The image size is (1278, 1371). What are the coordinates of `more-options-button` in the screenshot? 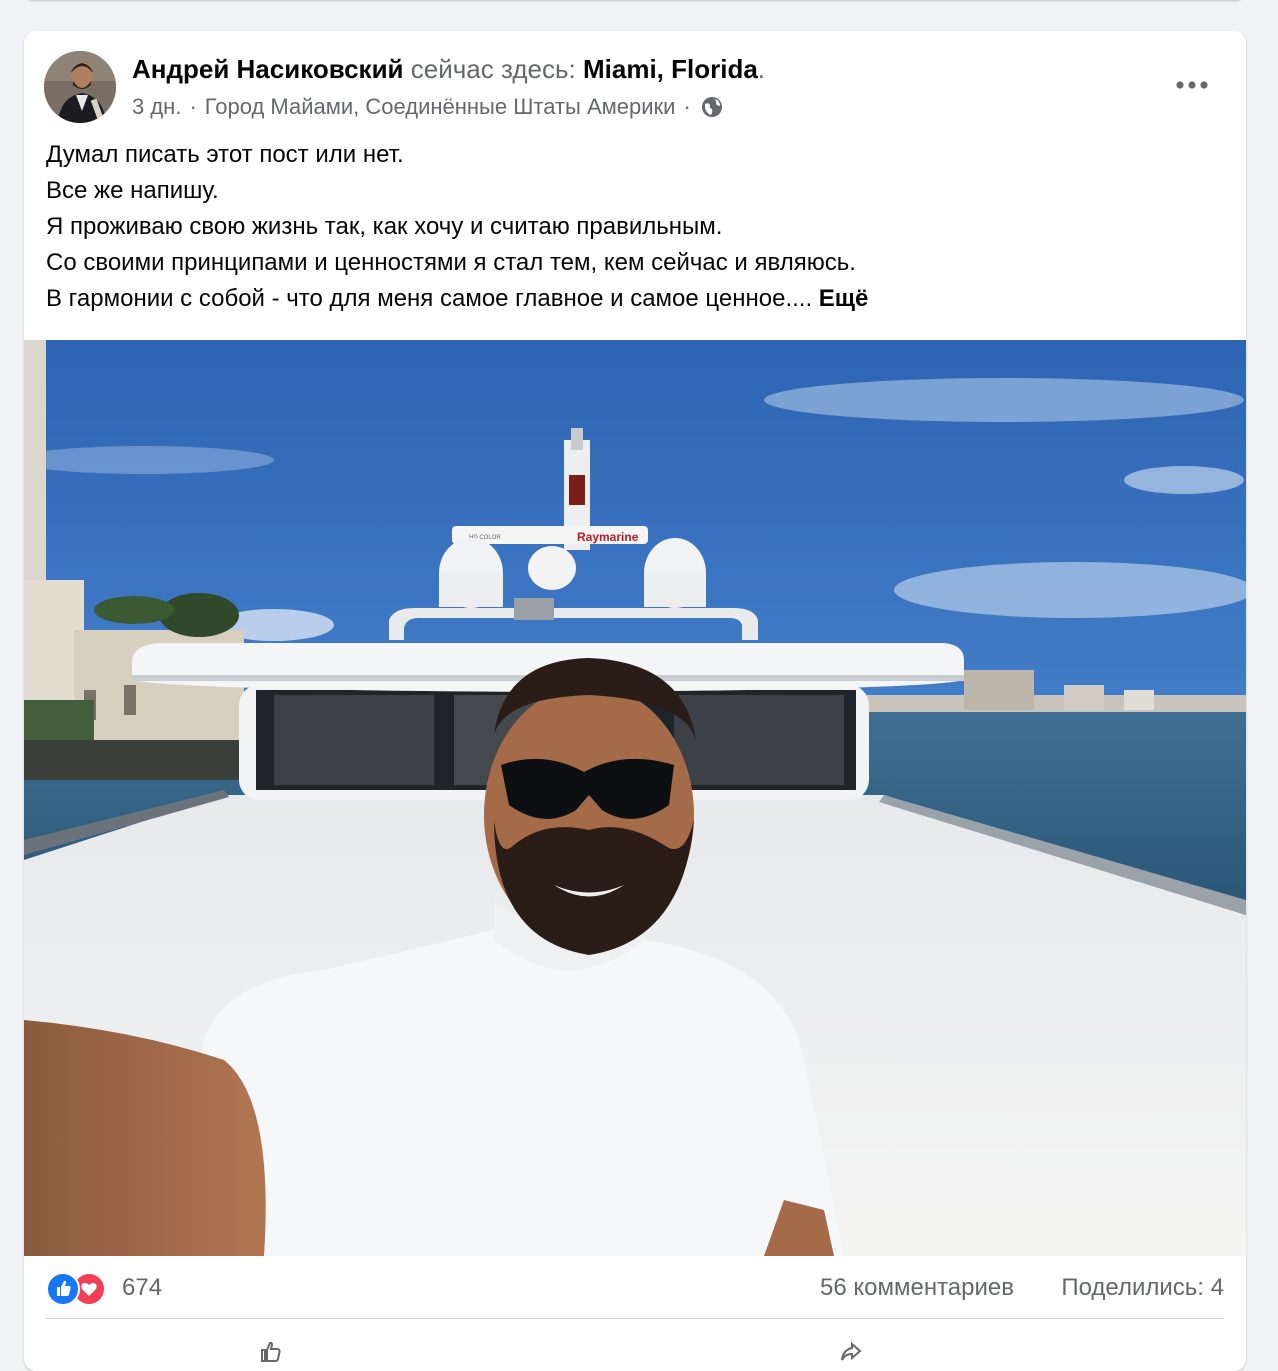 It's located at (1192, 85).